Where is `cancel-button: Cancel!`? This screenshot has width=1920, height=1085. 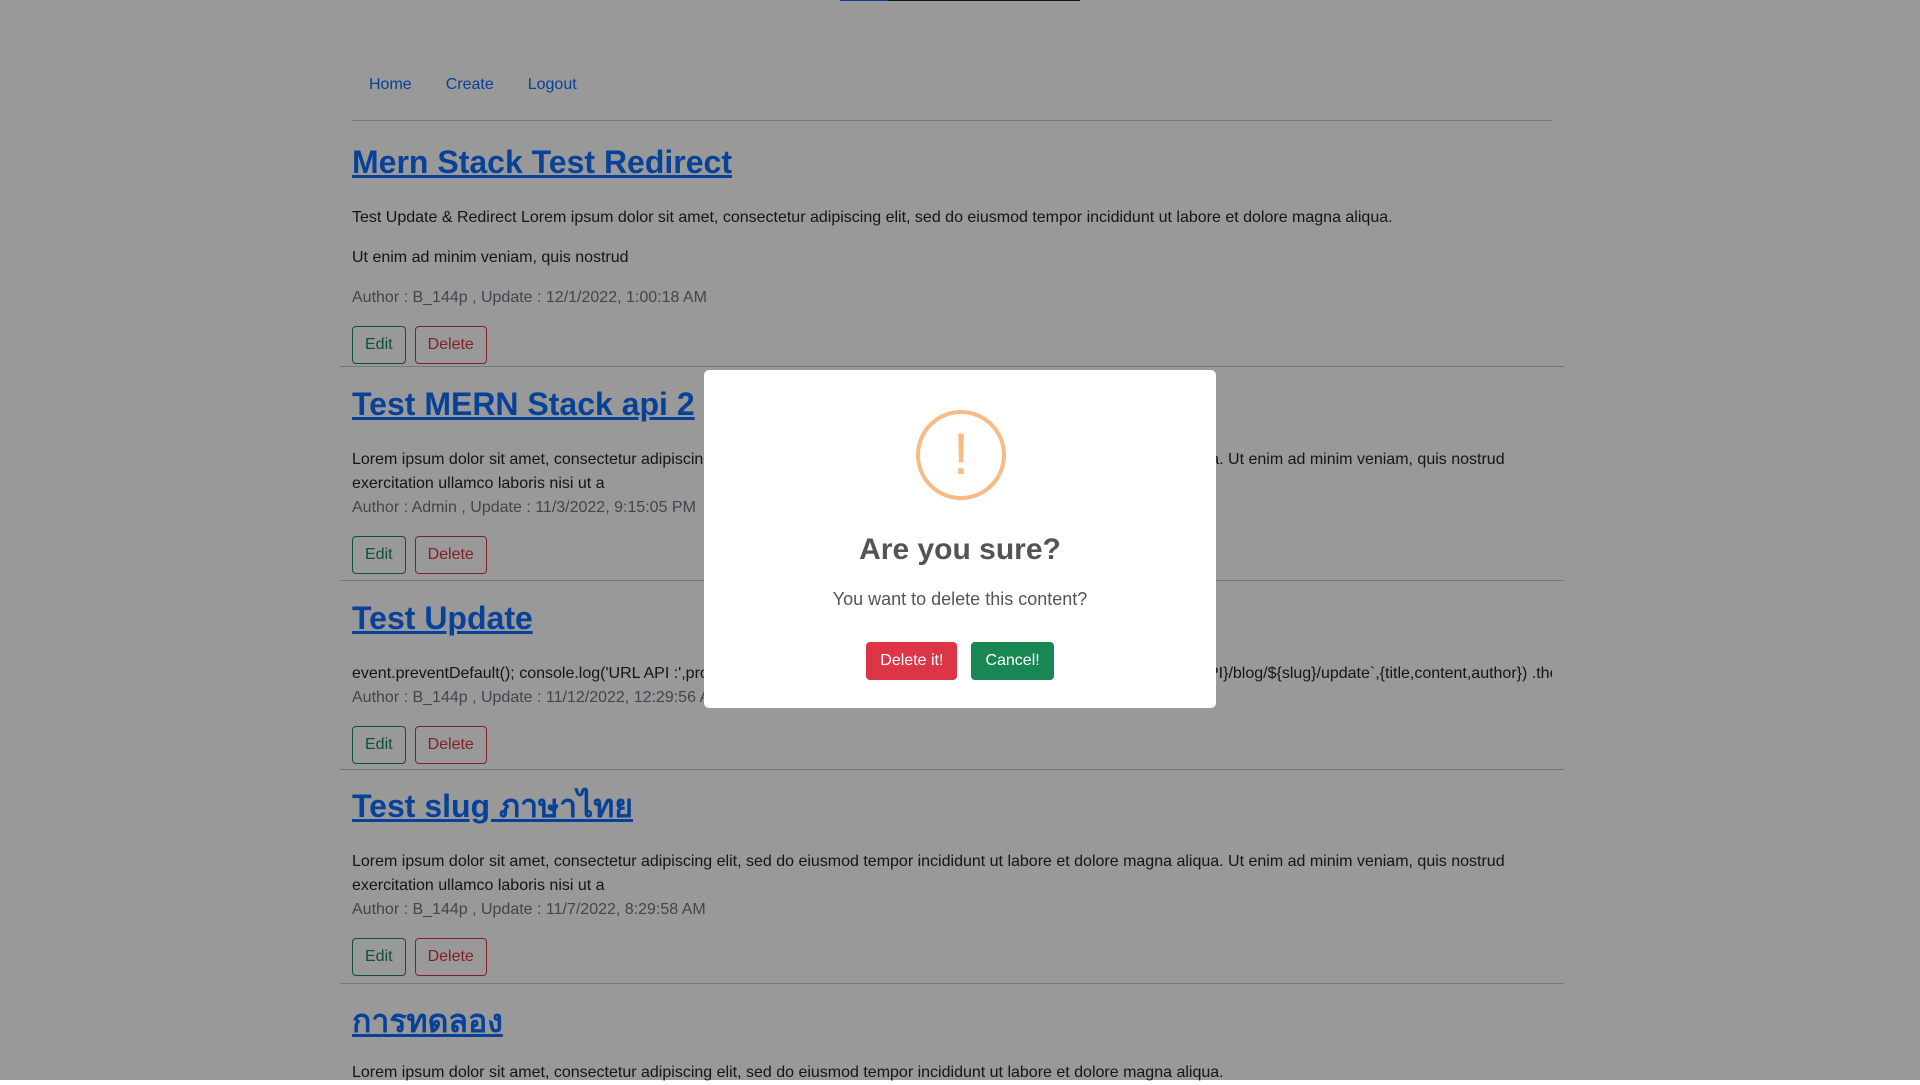
cancel-button: Cancel! is located at coordinates (1012, 661).